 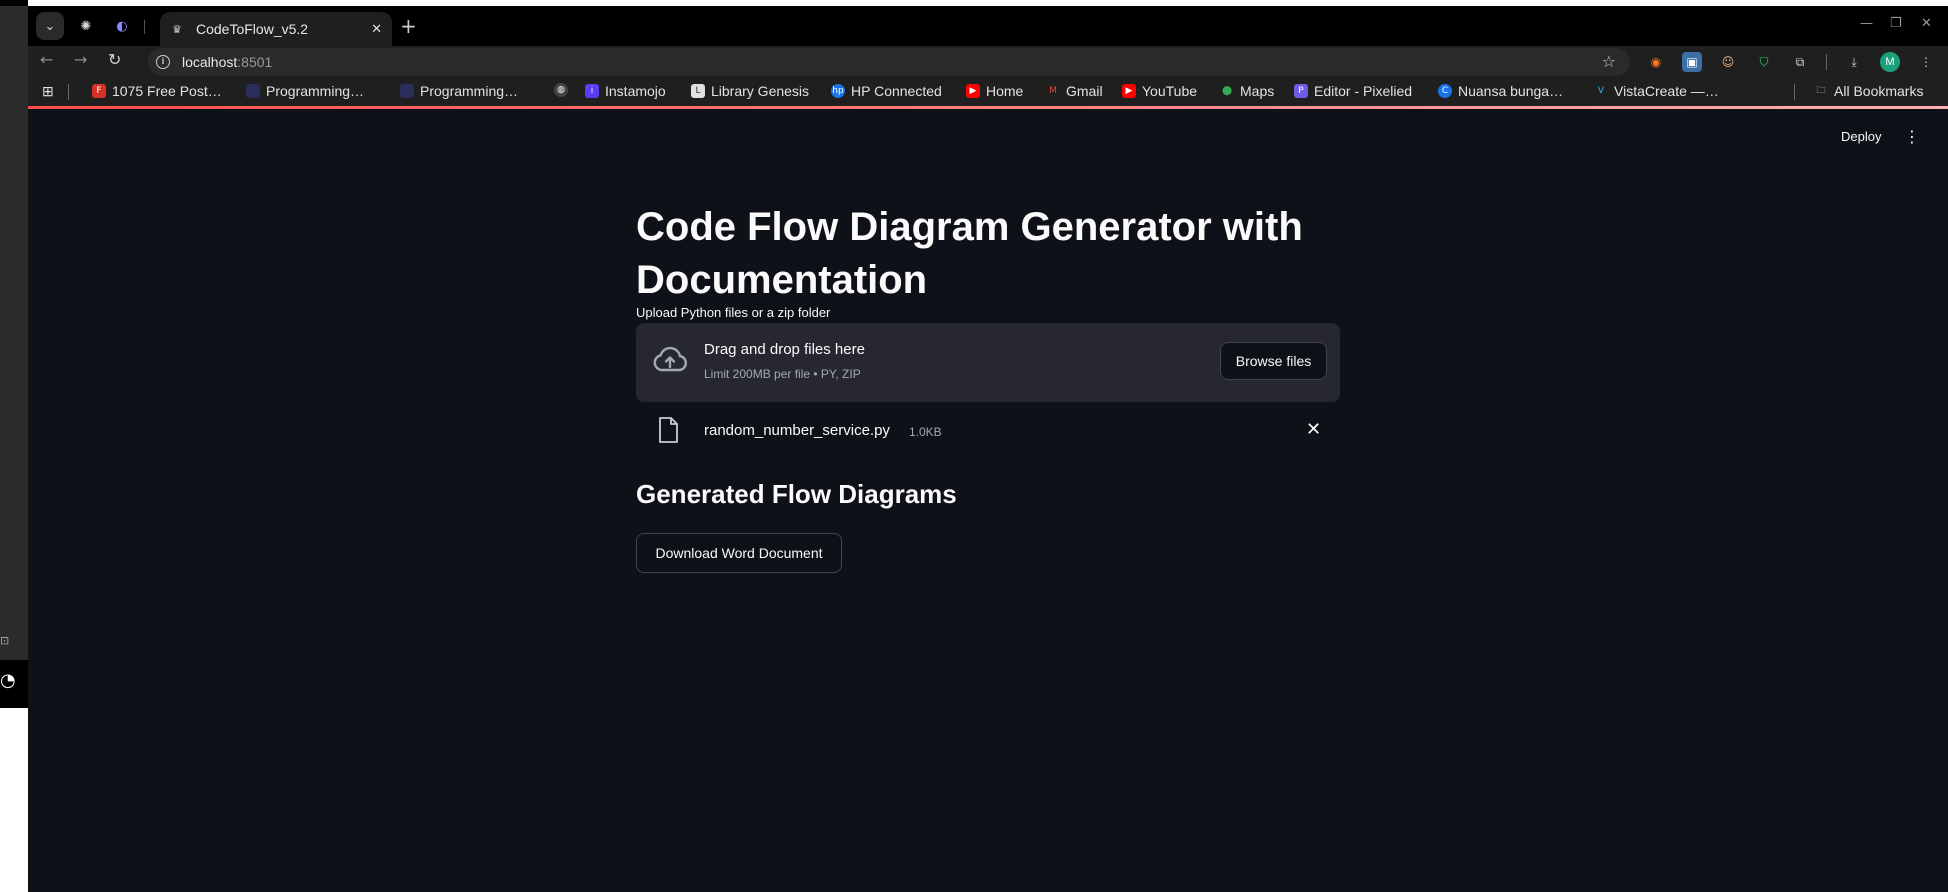 I want to click on download-word-document-button: Download Word Document, so click(x=739, y=553).